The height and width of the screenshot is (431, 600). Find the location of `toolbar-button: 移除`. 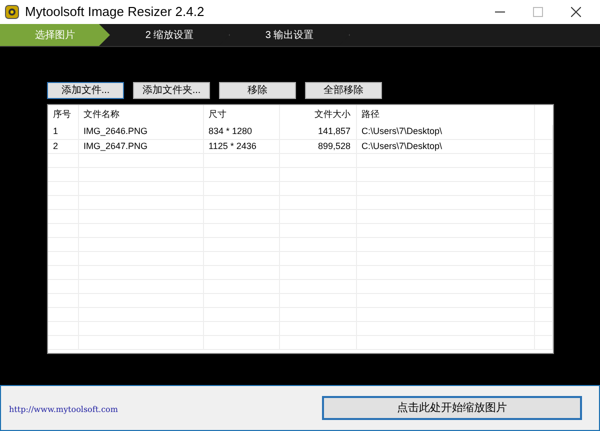

toolbar-button: 移除 is located at coordinates (257, 90).